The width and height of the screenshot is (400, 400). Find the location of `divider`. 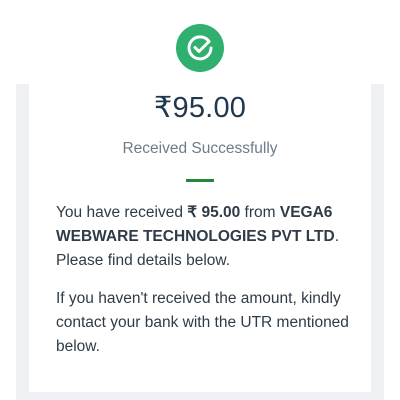

divider is located at coordinates (200, 180).